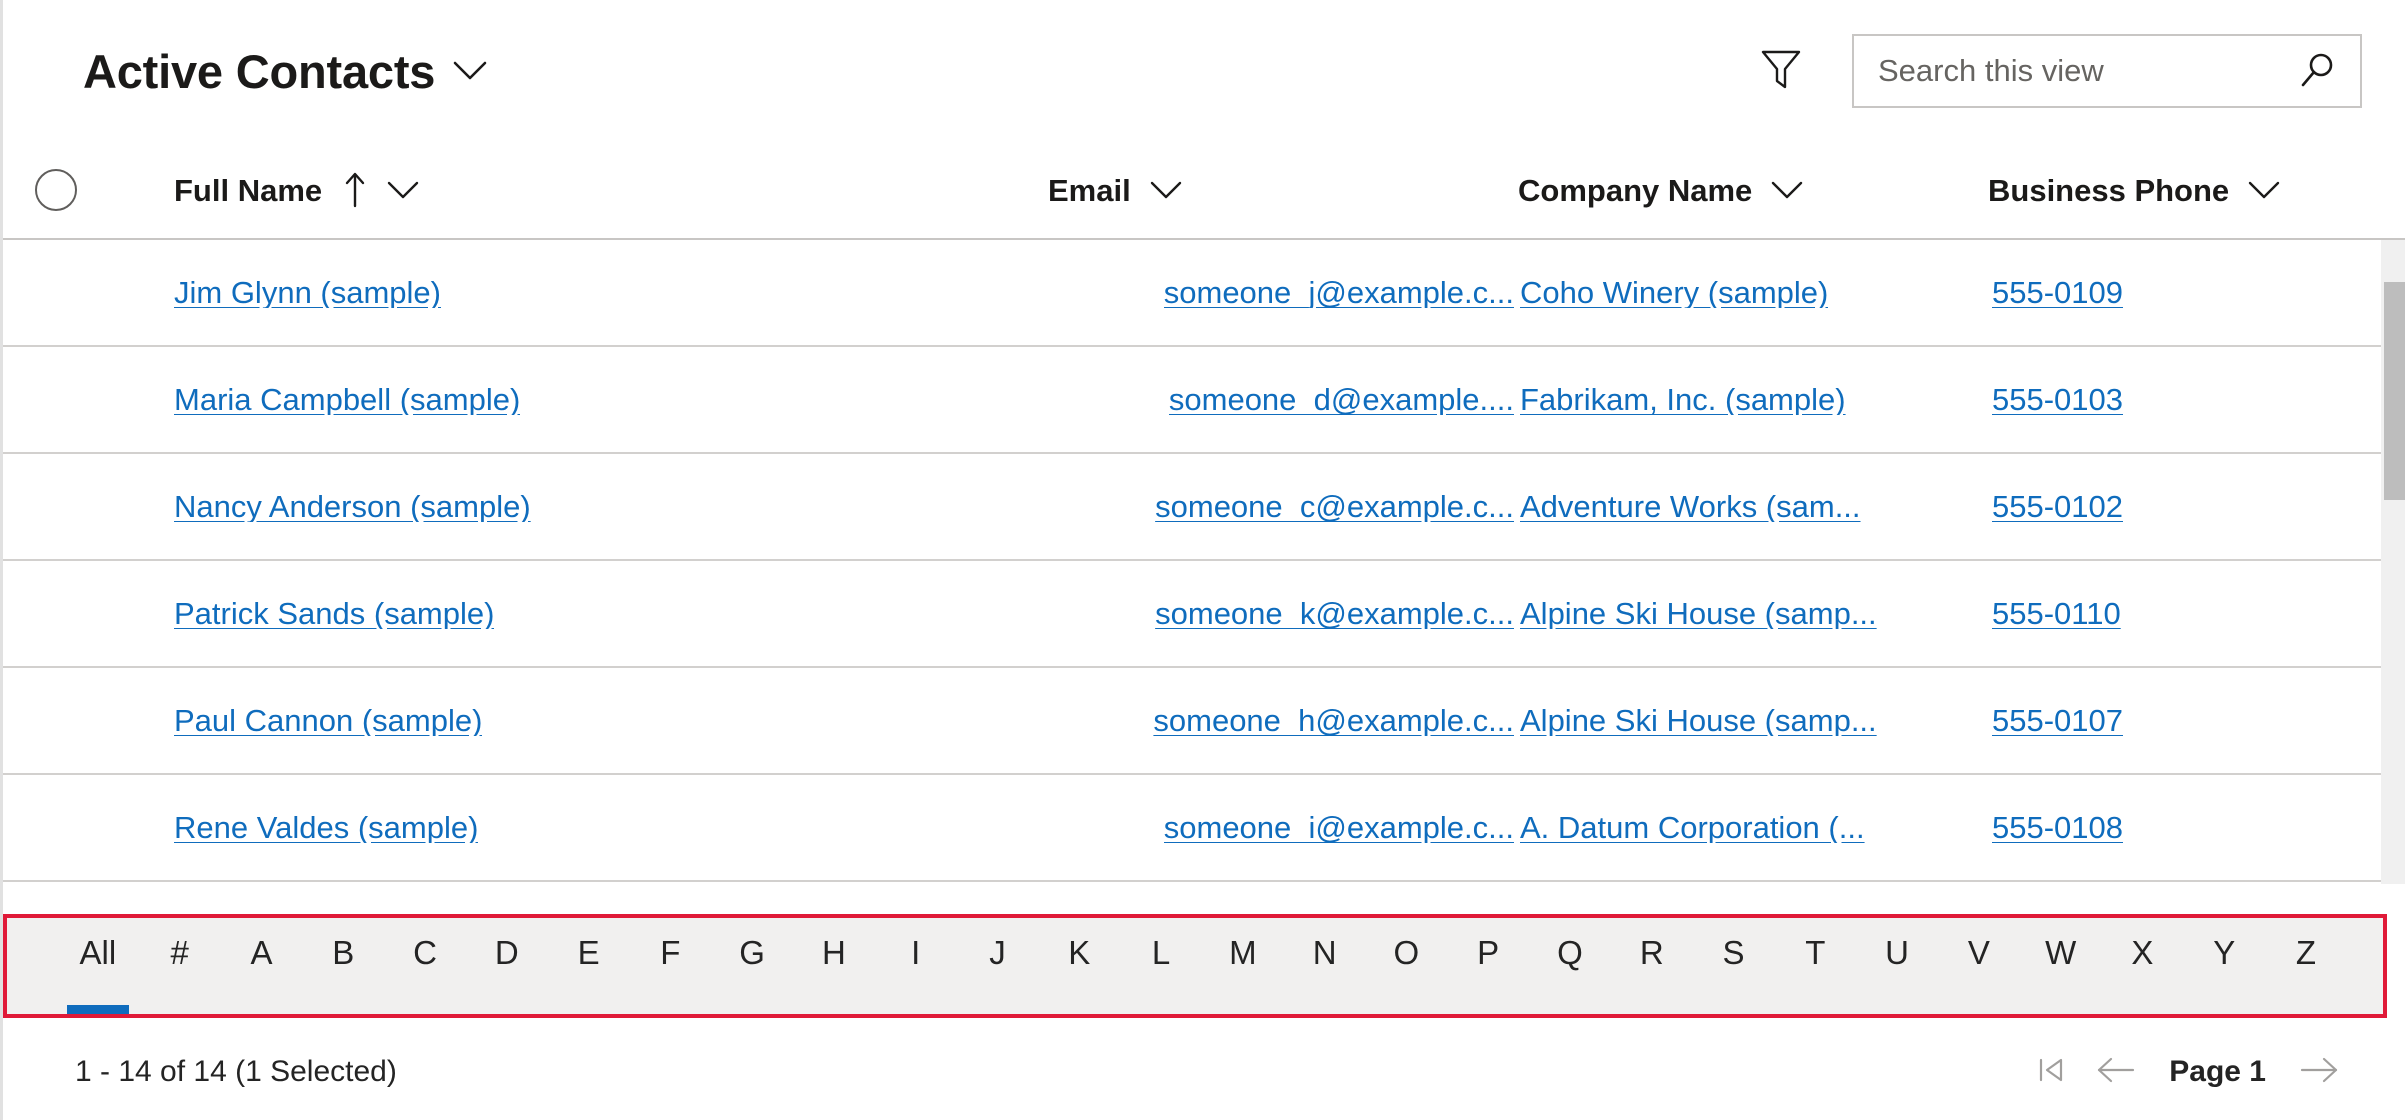 Image resolution: width=2405 pixels, height=1120 pixels. I want to click on next-page-button, so click(2320, 1072).